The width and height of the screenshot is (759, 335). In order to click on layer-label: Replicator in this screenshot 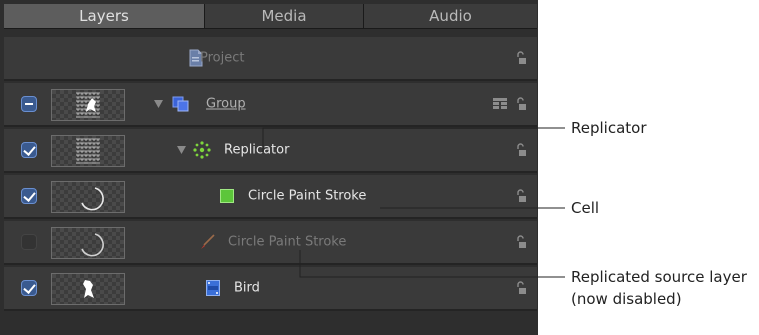, I will do `click(257, 150)`.